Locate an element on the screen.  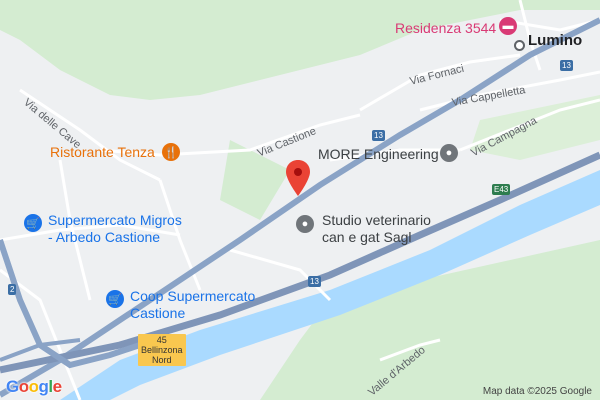
restaurant-icon: 🍴 is located at coordinates (171, 152).